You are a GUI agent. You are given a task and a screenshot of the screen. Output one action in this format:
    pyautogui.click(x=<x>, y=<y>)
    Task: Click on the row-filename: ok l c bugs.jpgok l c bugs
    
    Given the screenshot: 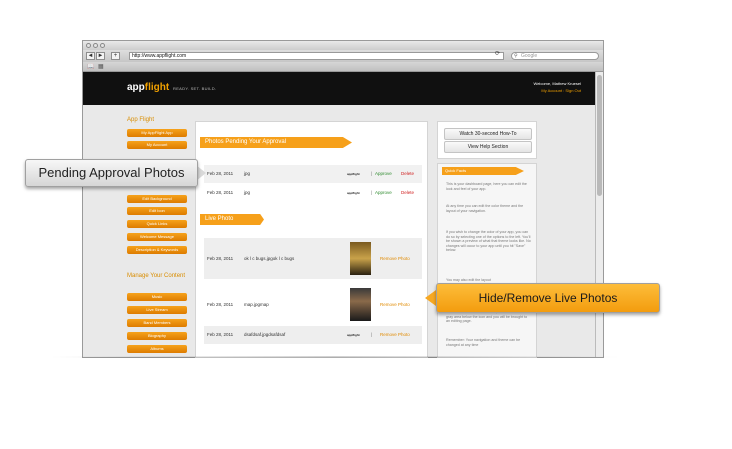 What is the action you would take?
    pyautogui.click(x=269, y=258)
    